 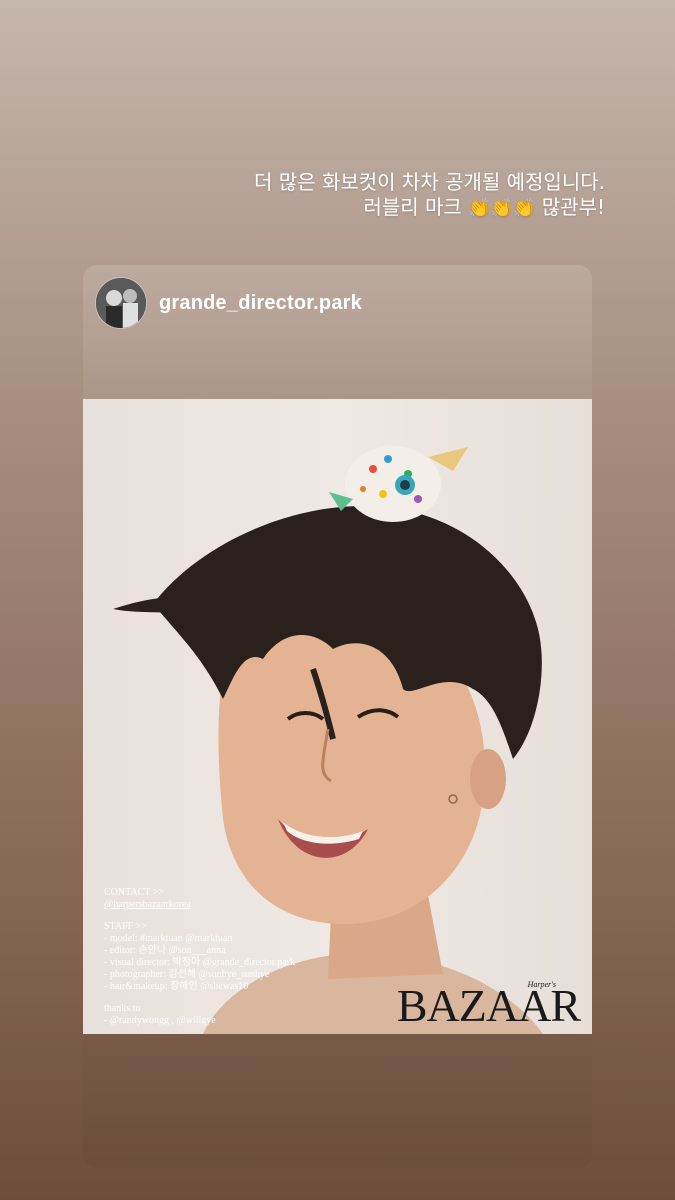 What do you see at coordinates (429, 182) in the screenshot?
I see `caption-line-1: 더 많은 화보컷이 차차 공개될 예정입니다.` at bounding box center [429, 182].